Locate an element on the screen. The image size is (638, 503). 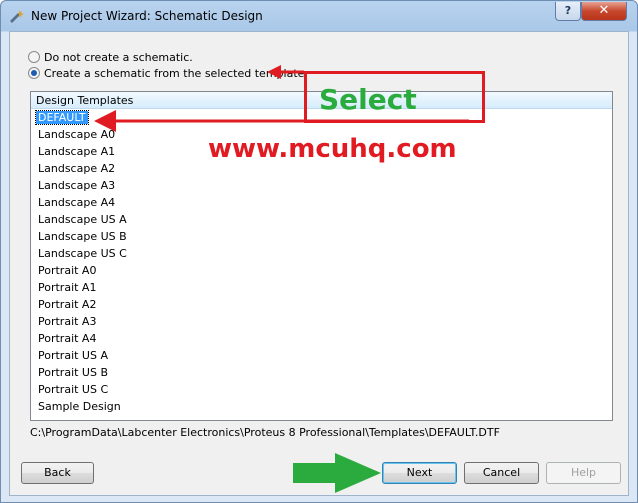
select-callout-label: Select is located at coordinates (368, 99).